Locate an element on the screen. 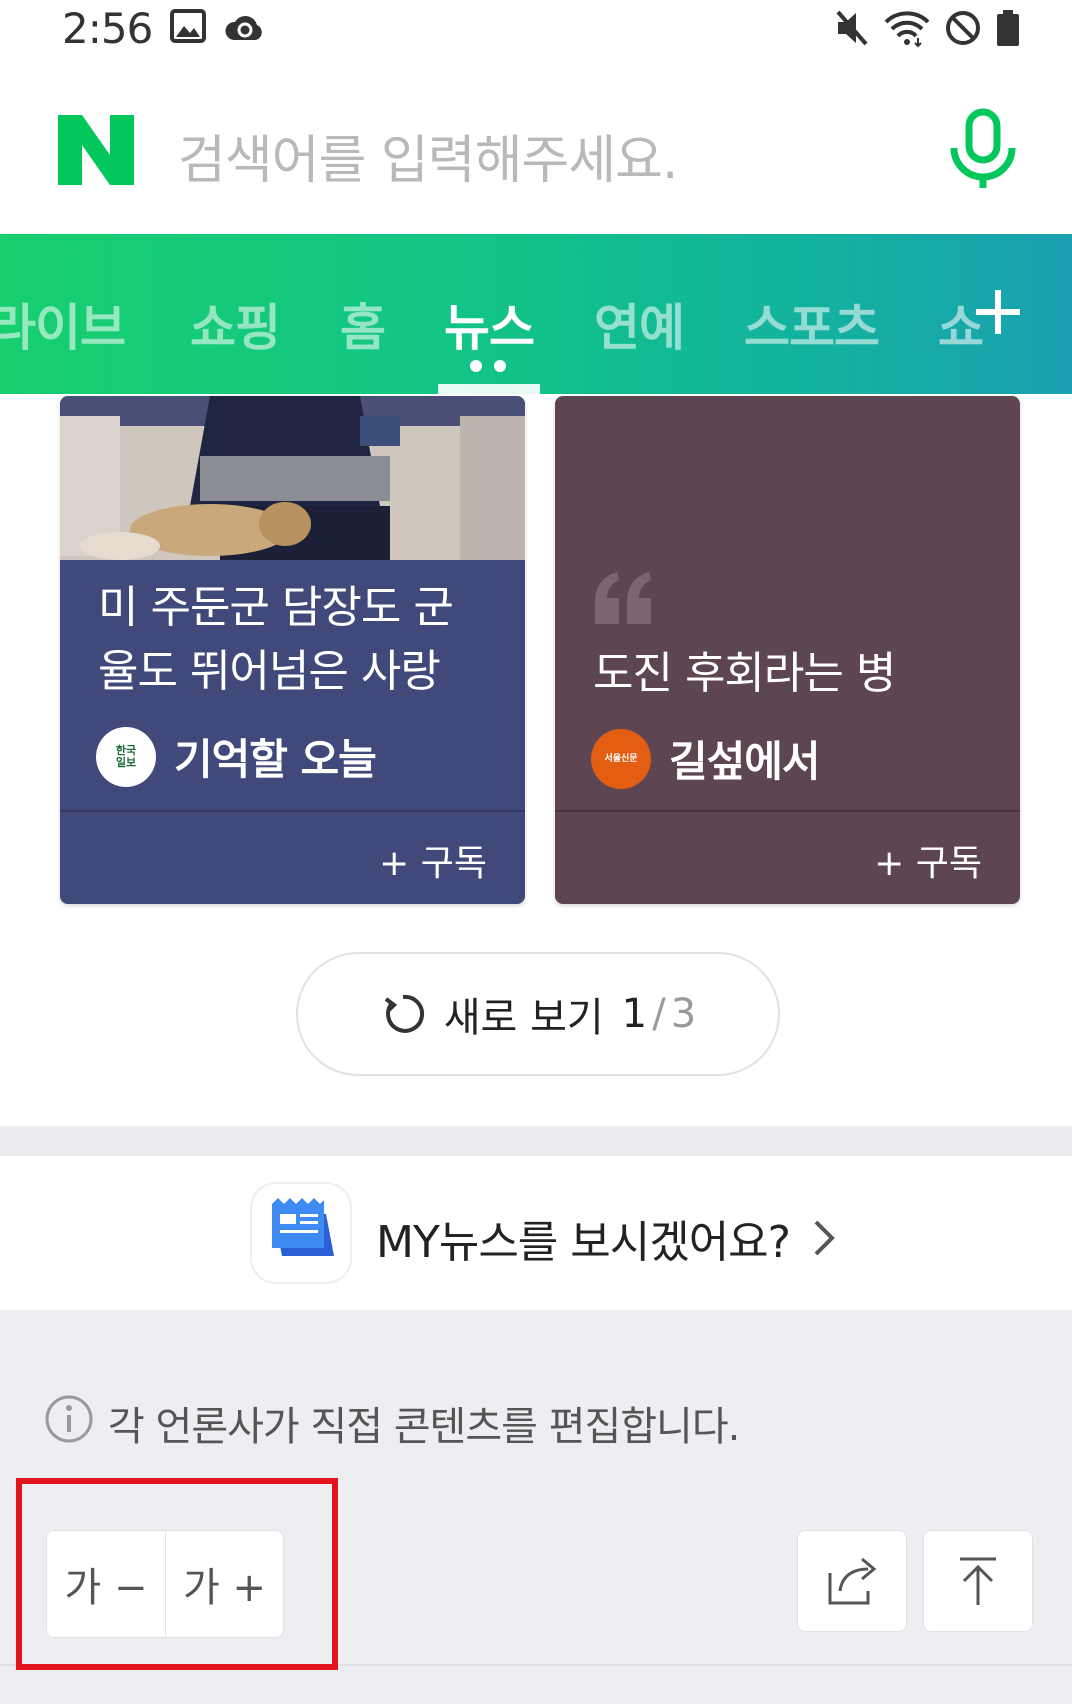  status-time: 2:56 is located at coordinates (107, 28).